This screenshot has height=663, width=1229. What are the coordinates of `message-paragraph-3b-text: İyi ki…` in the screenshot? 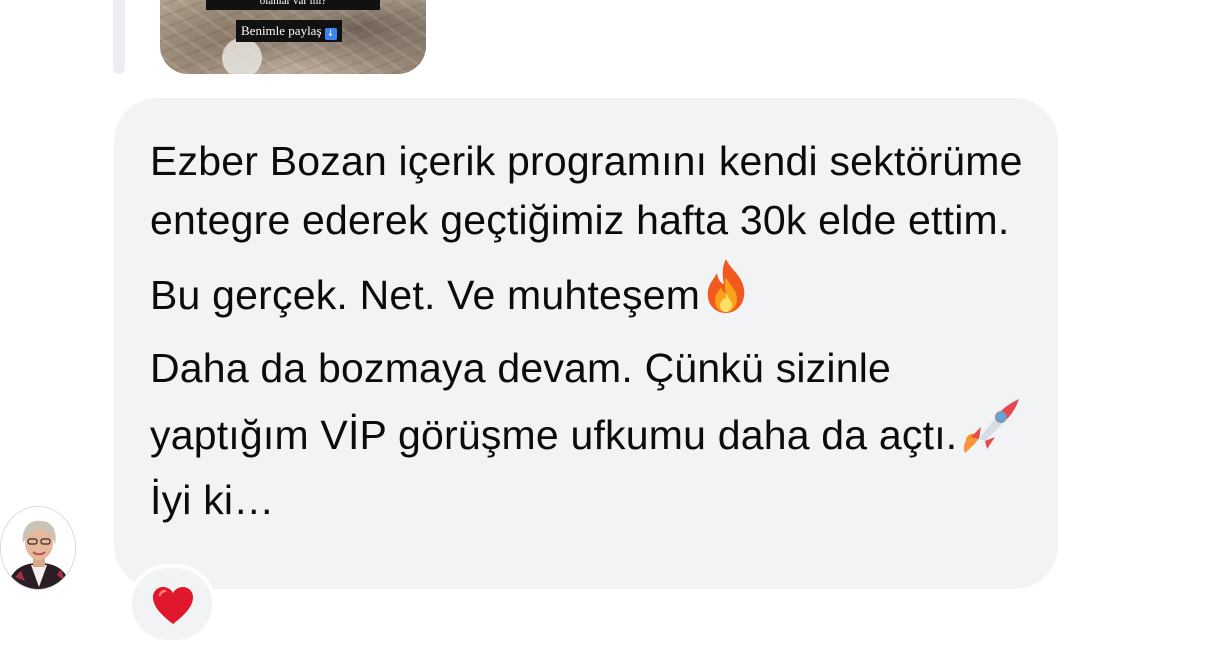 It's located at (212, 499).